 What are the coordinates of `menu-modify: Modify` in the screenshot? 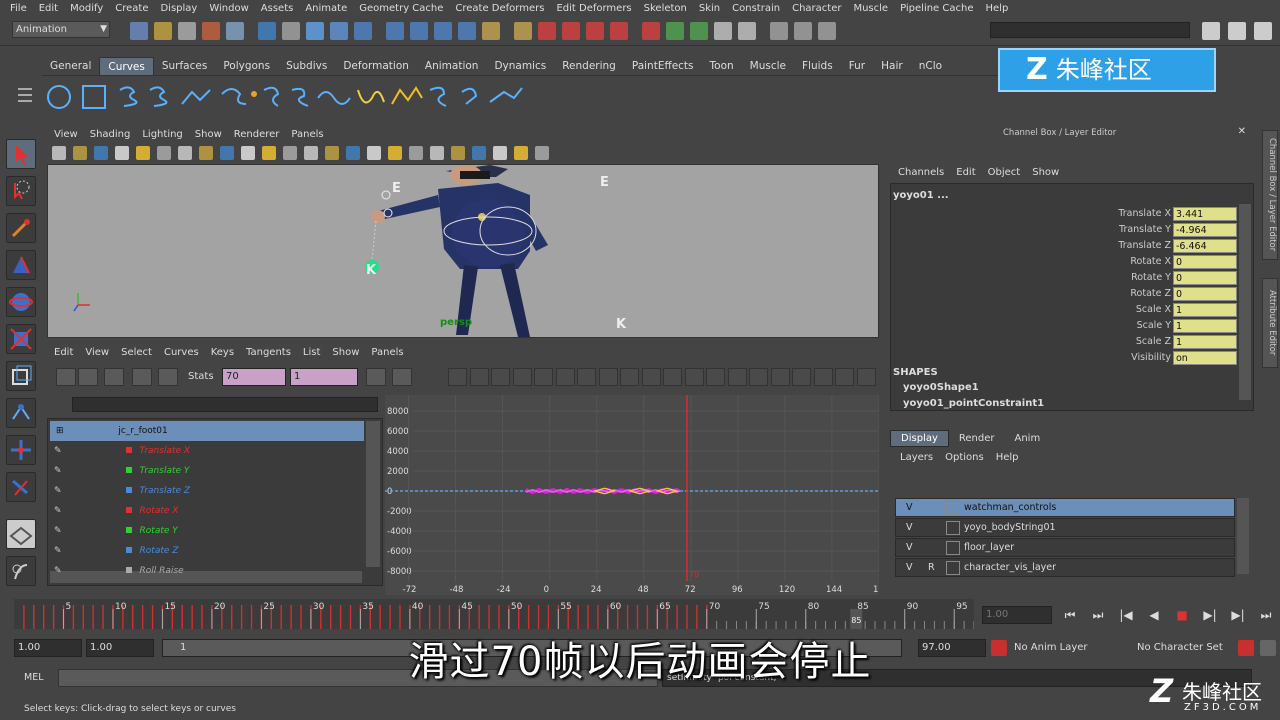 It's located at (86, 8).